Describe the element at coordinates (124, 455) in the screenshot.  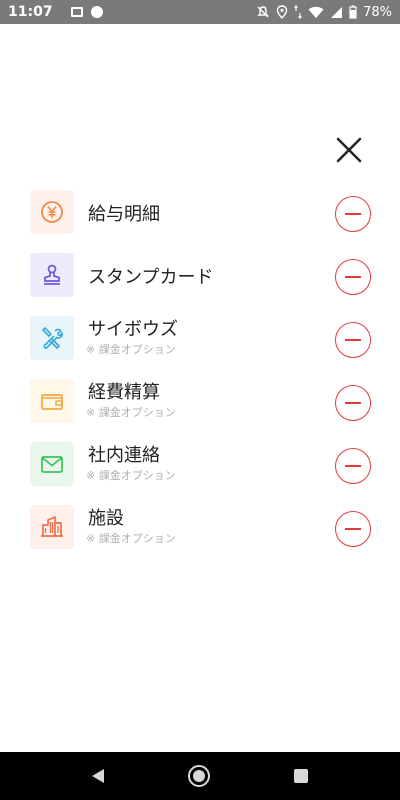
I see `item-title: 社内連絡` at that location.